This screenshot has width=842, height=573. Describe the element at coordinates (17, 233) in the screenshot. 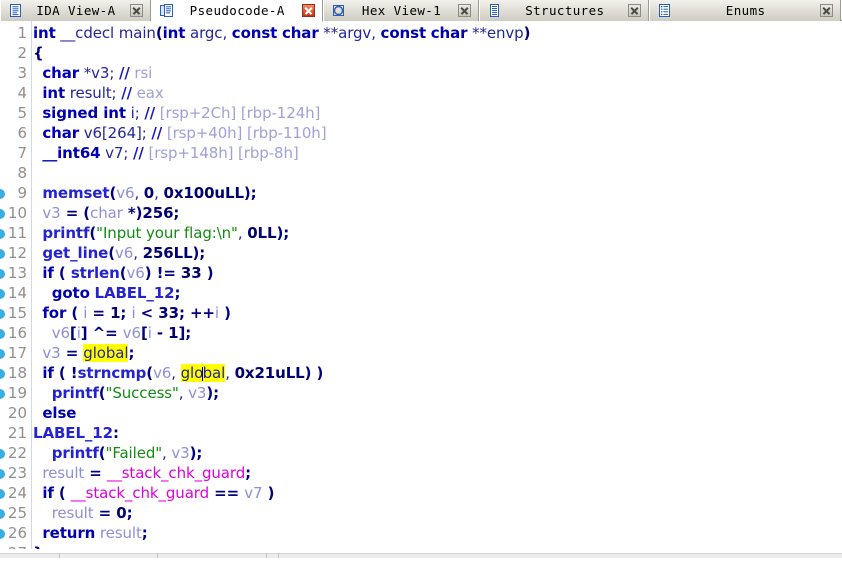

I see `line-number: 11` at that location.